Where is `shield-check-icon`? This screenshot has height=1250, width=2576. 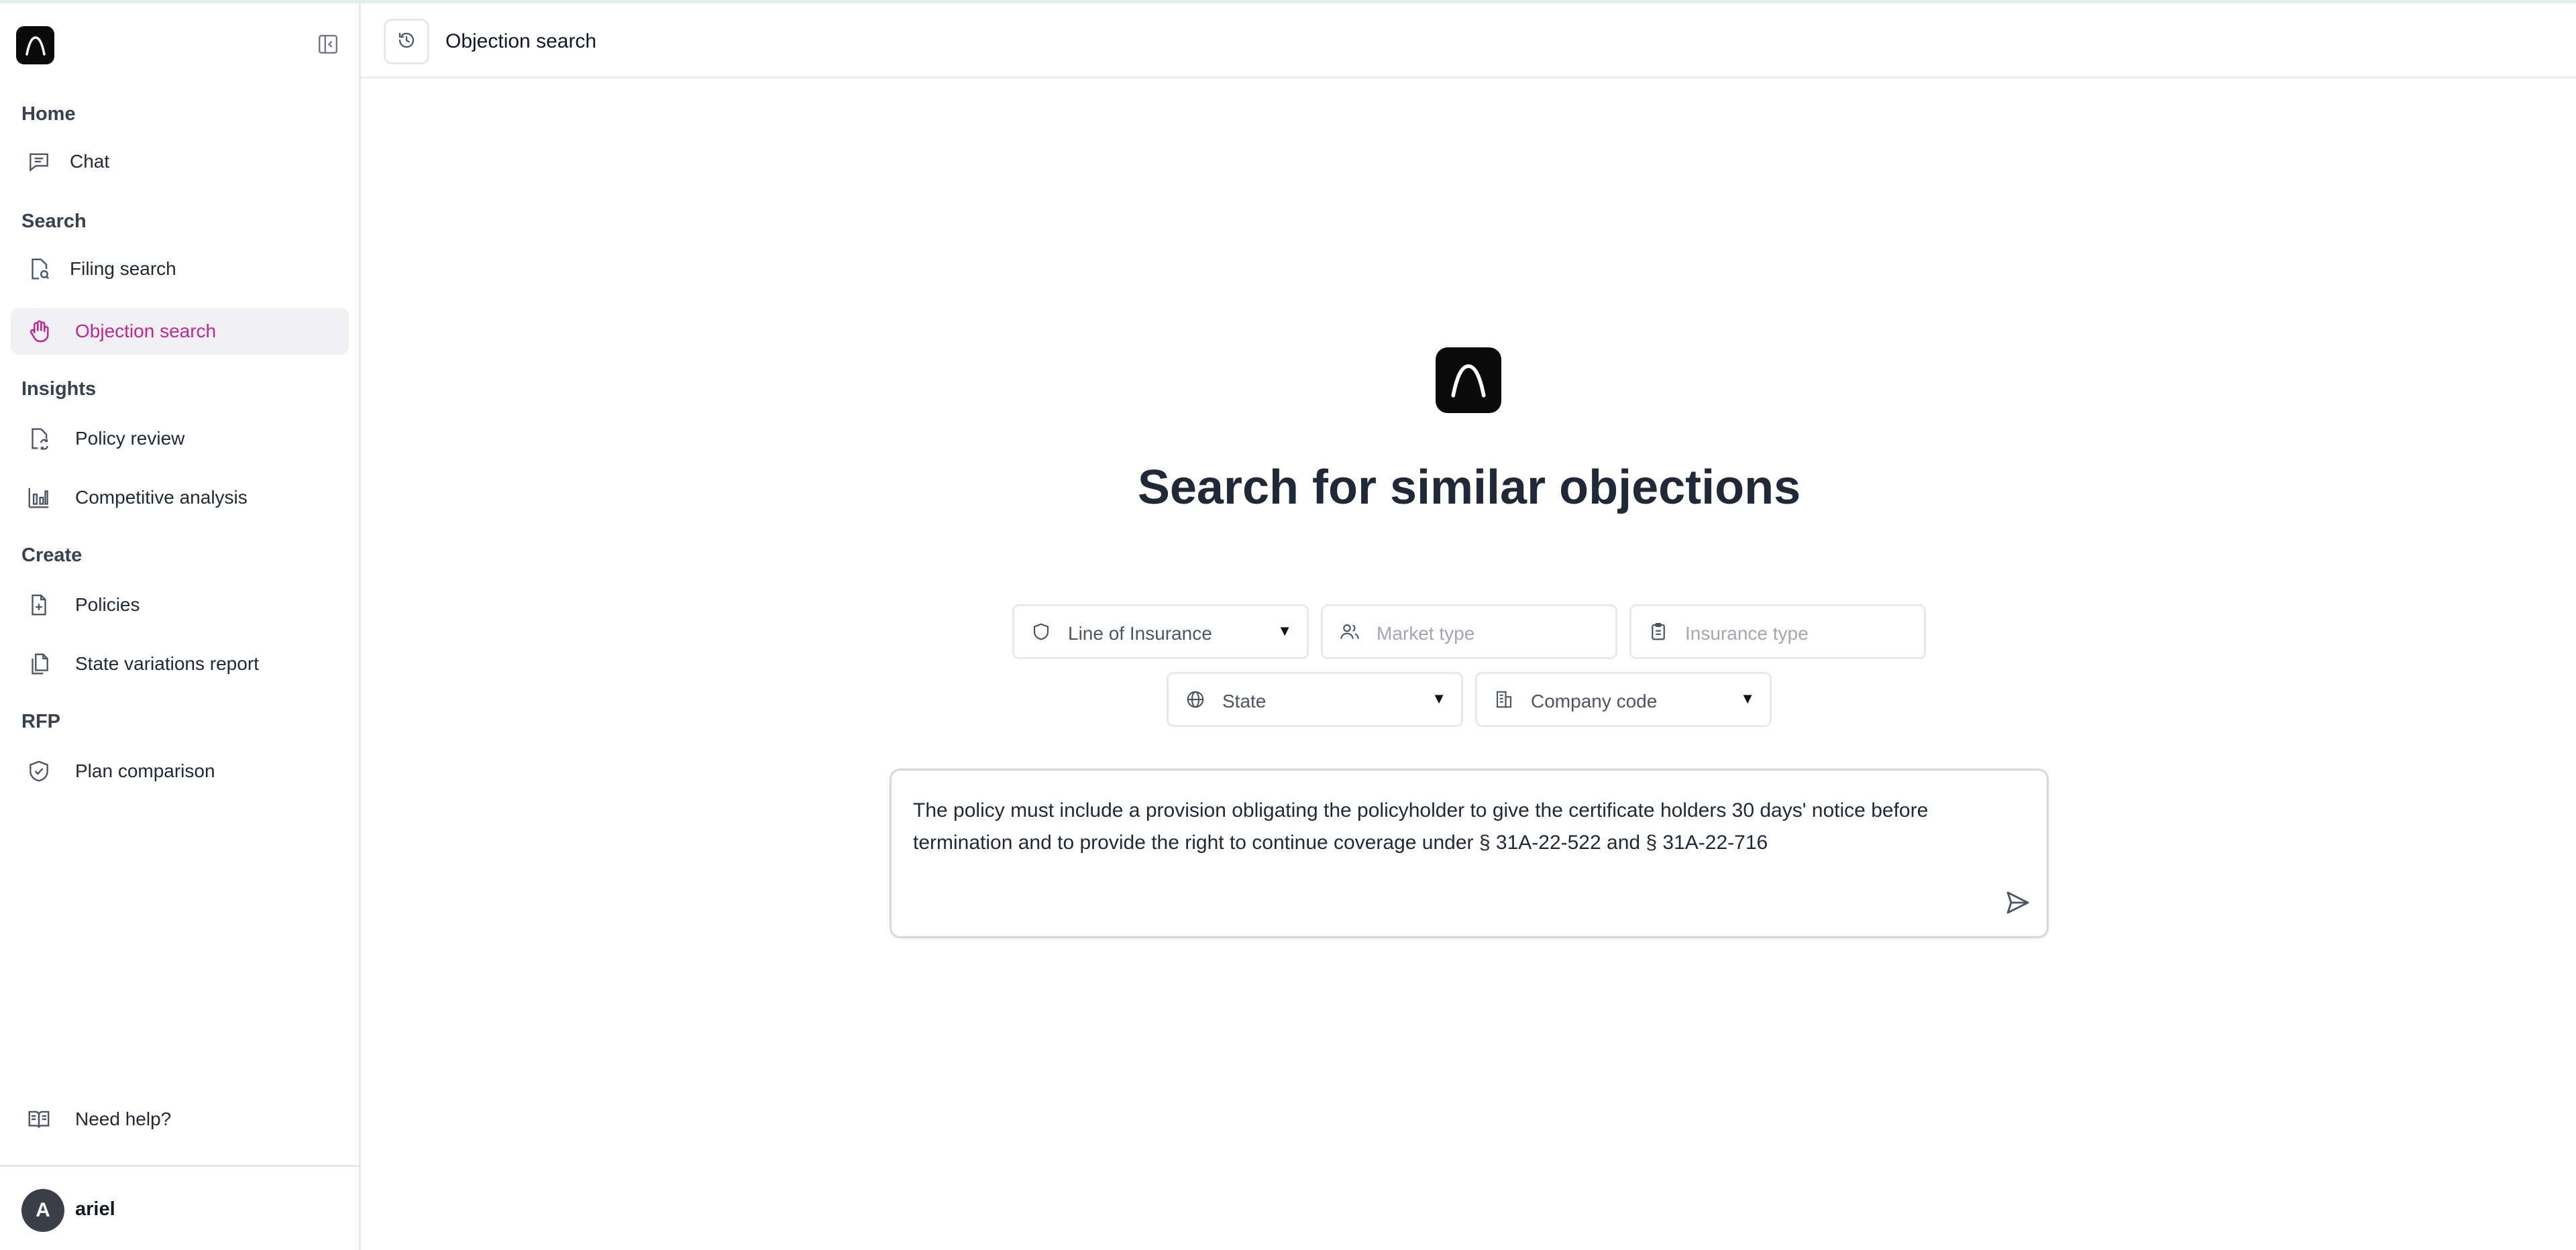
shield-check-icon is located at coordinates (38, 771).